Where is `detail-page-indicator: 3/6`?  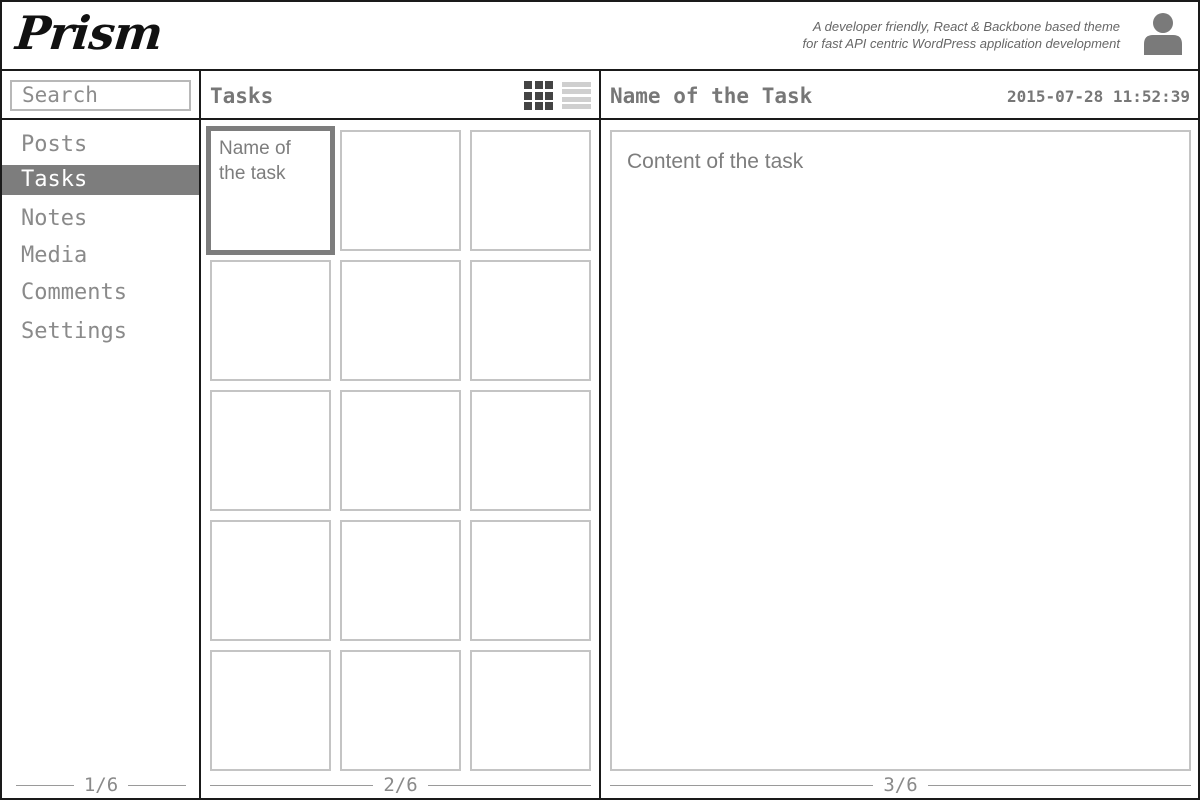
detail-page-indicator: 3/6 is located at coordinates (900, 785).